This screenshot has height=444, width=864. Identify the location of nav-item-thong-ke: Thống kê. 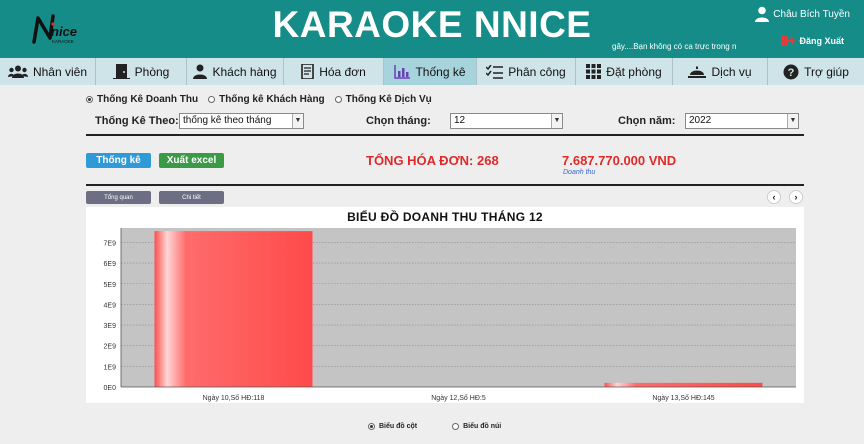
(430, 71).